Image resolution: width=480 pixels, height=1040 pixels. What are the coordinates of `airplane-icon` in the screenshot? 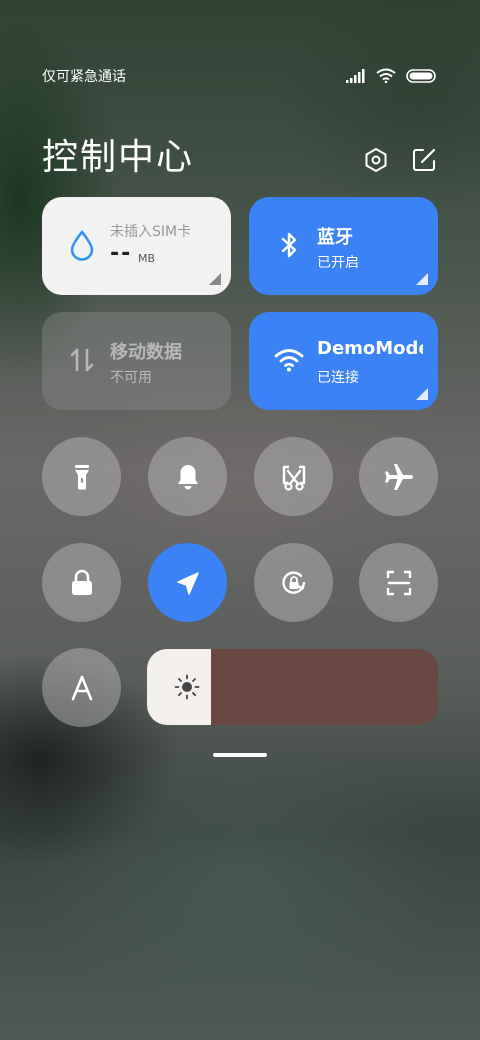 It's located at (398, 476).